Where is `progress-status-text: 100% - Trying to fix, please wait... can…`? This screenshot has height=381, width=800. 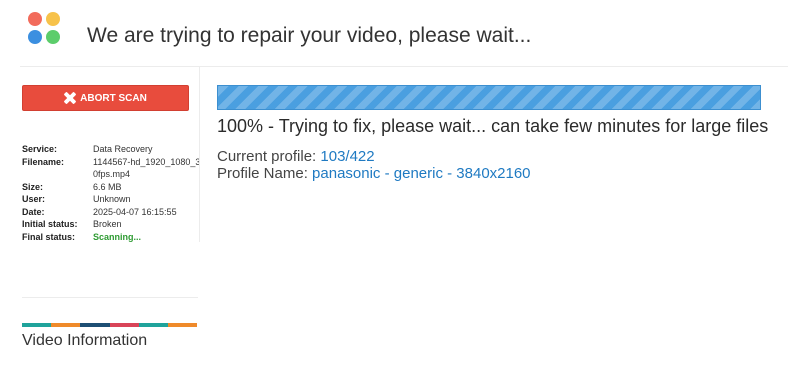
progress-status-text: 100% - Trying to fix, please wait... can… is located at coordinates (493, 126).